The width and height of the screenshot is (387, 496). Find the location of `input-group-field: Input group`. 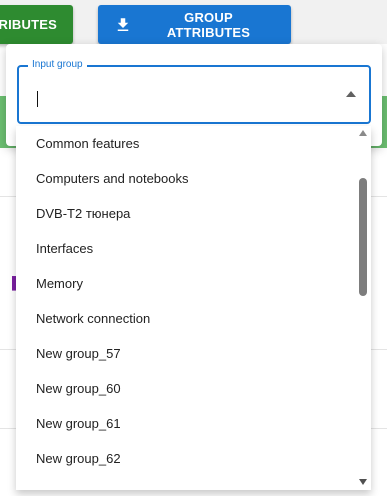

input-group-field: Input group is located at coordinates (194, 91).